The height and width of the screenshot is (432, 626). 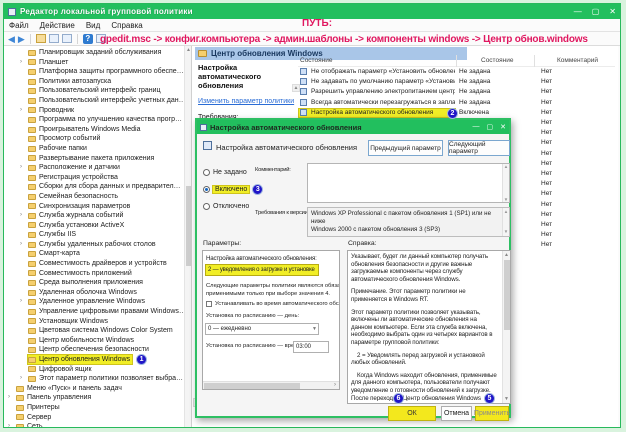 I want to click on column-header-setting: Состояние, so click(x=377, y=61).